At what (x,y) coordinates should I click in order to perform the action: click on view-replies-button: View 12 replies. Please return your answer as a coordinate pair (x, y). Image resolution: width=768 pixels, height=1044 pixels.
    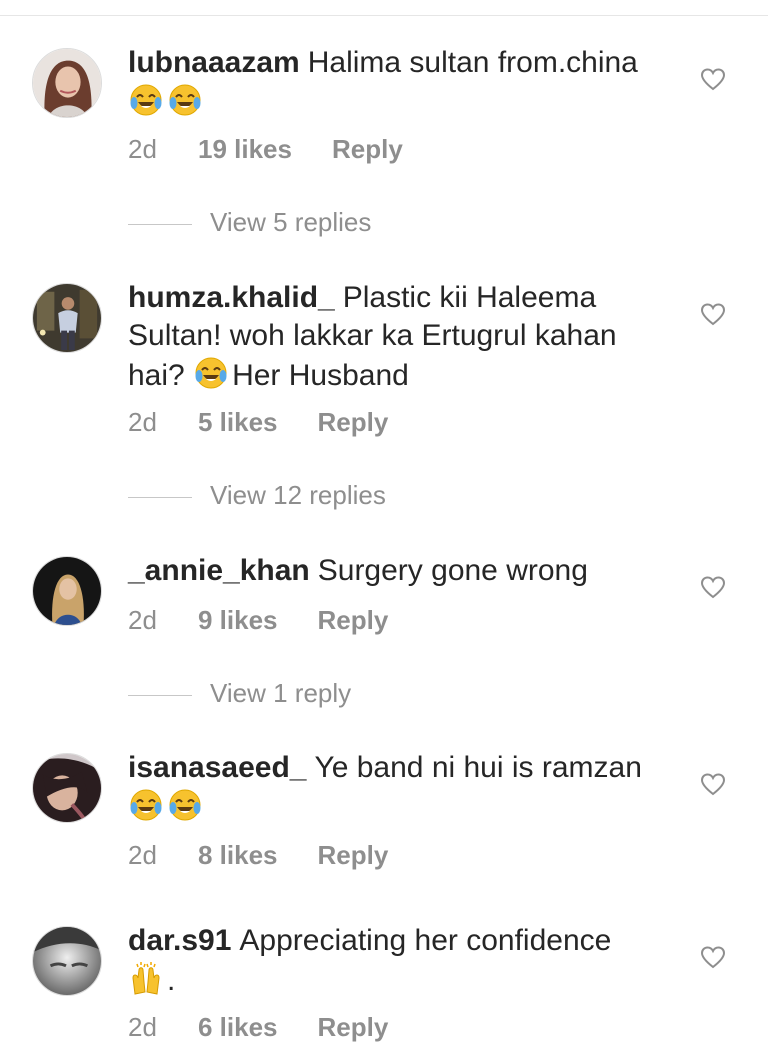
    Looking at the image, I should click on (257, 495).